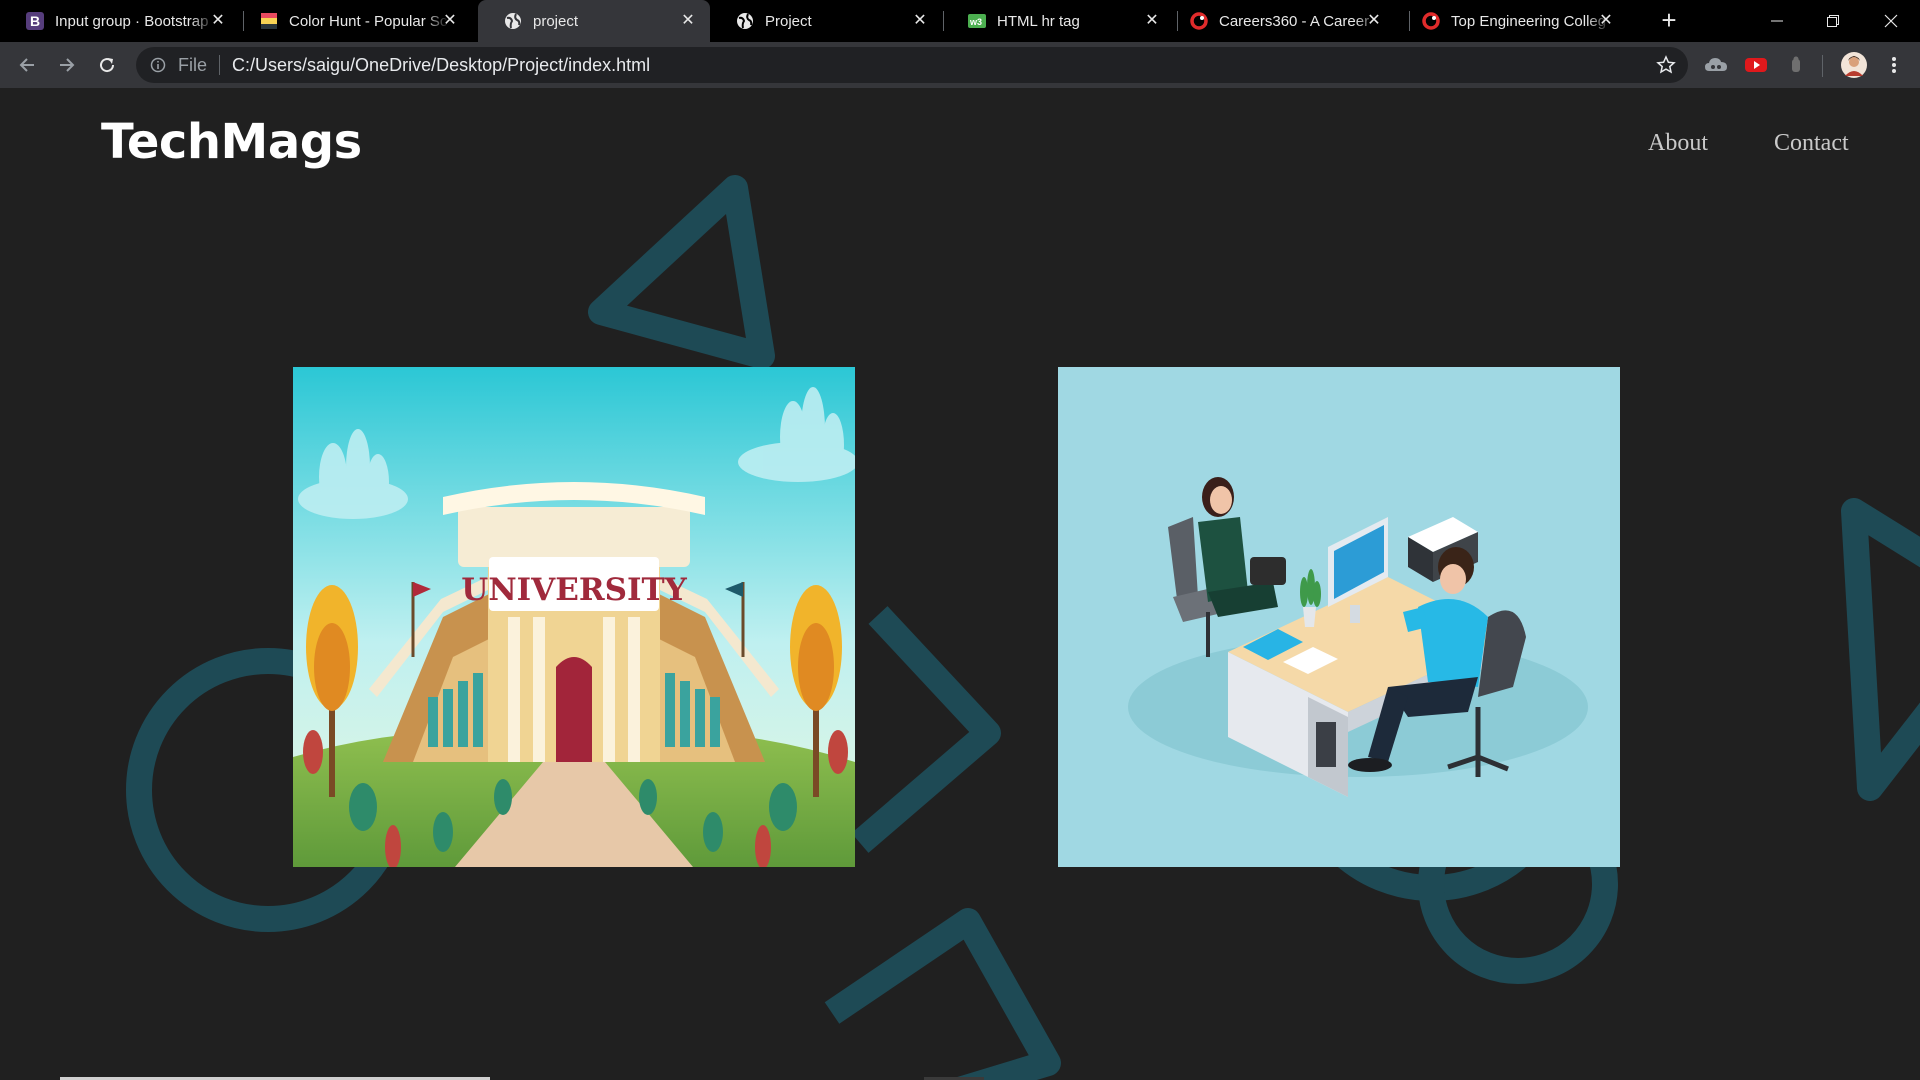 The width and height of the screenshot is (1920, 1080). I want to click on reload-button, so click(107, 65).